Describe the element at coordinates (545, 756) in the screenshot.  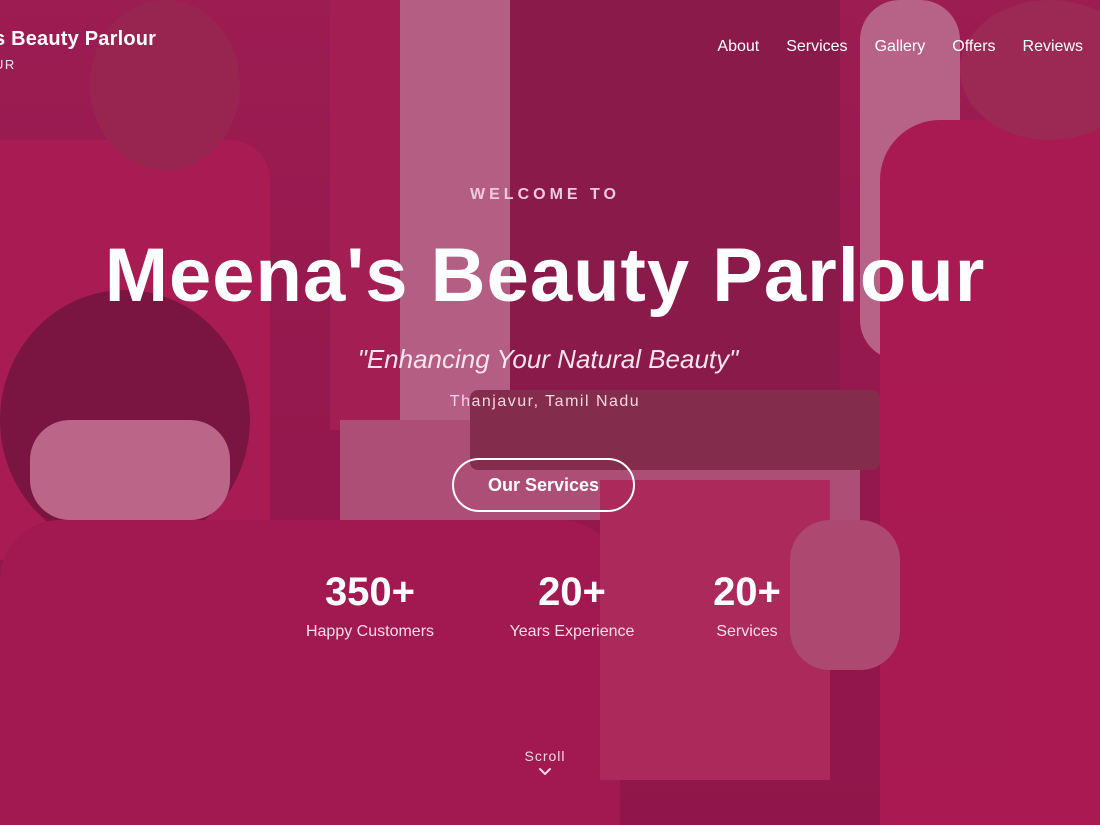
I see `scroll-label: Scroll` at that location.